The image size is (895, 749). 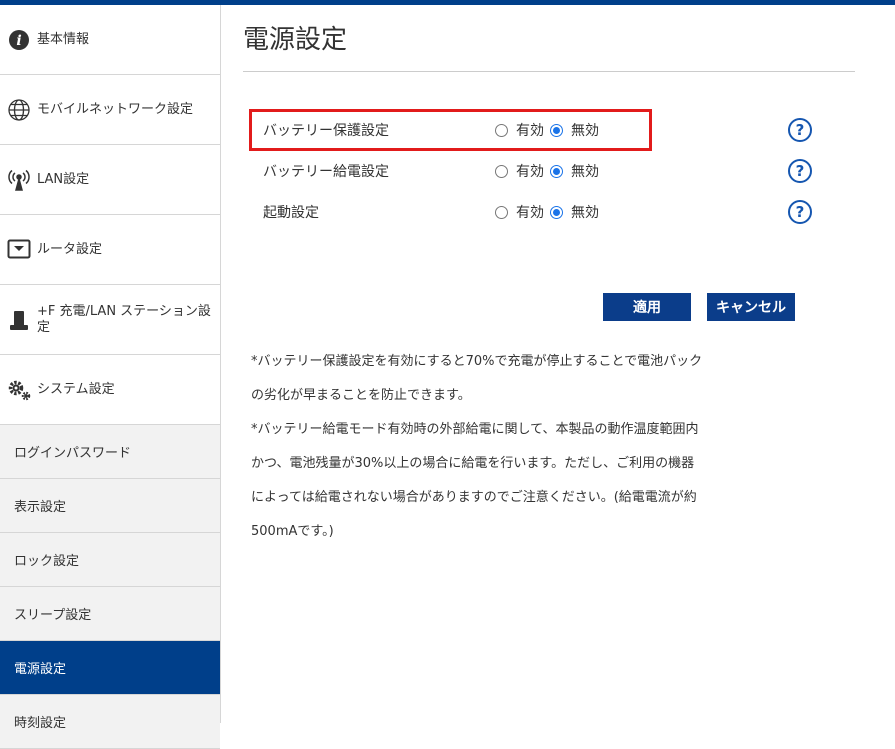 I want to click on note-line: かつ、電池残量が30%以上の場合に給電を行います。ただし、ご利用の機器, so click(x=473, y=463).